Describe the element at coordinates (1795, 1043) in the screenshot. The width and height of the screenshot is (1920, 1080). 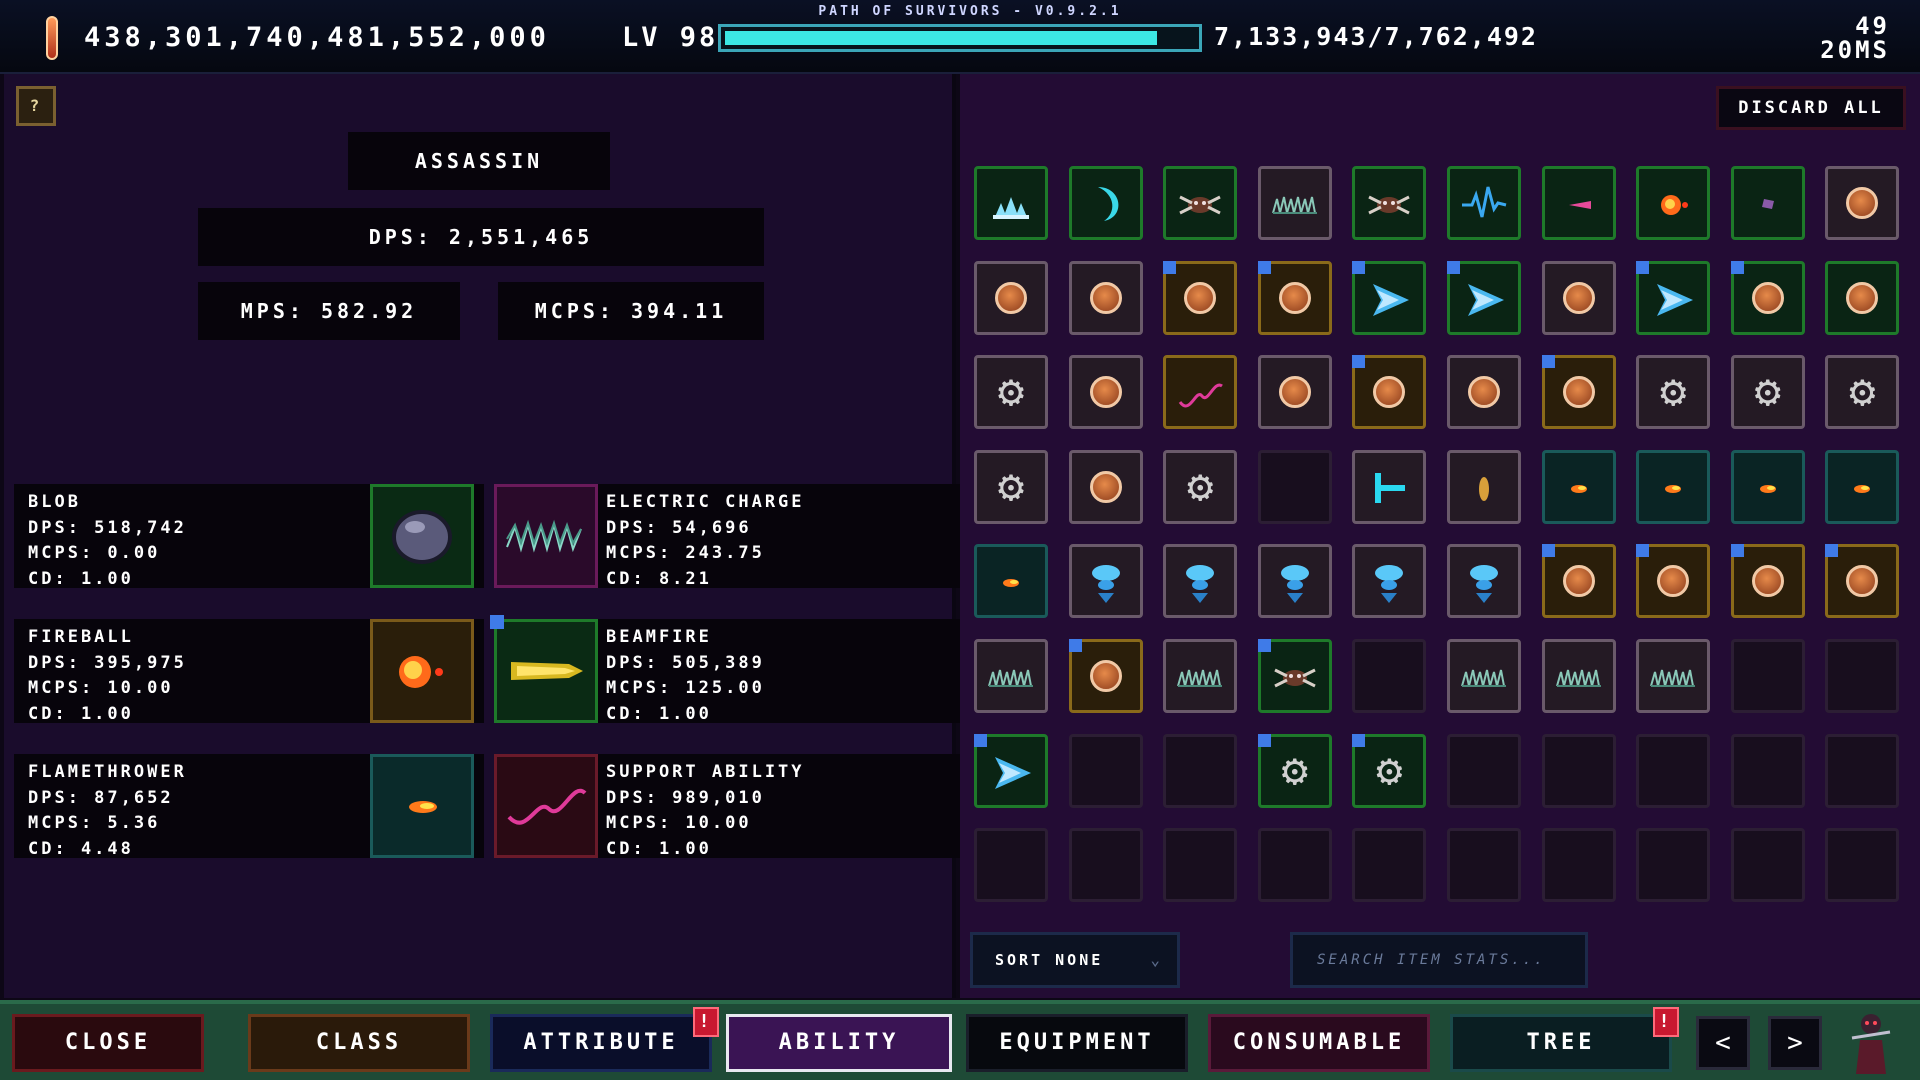
I see `next-button: >` at that location.